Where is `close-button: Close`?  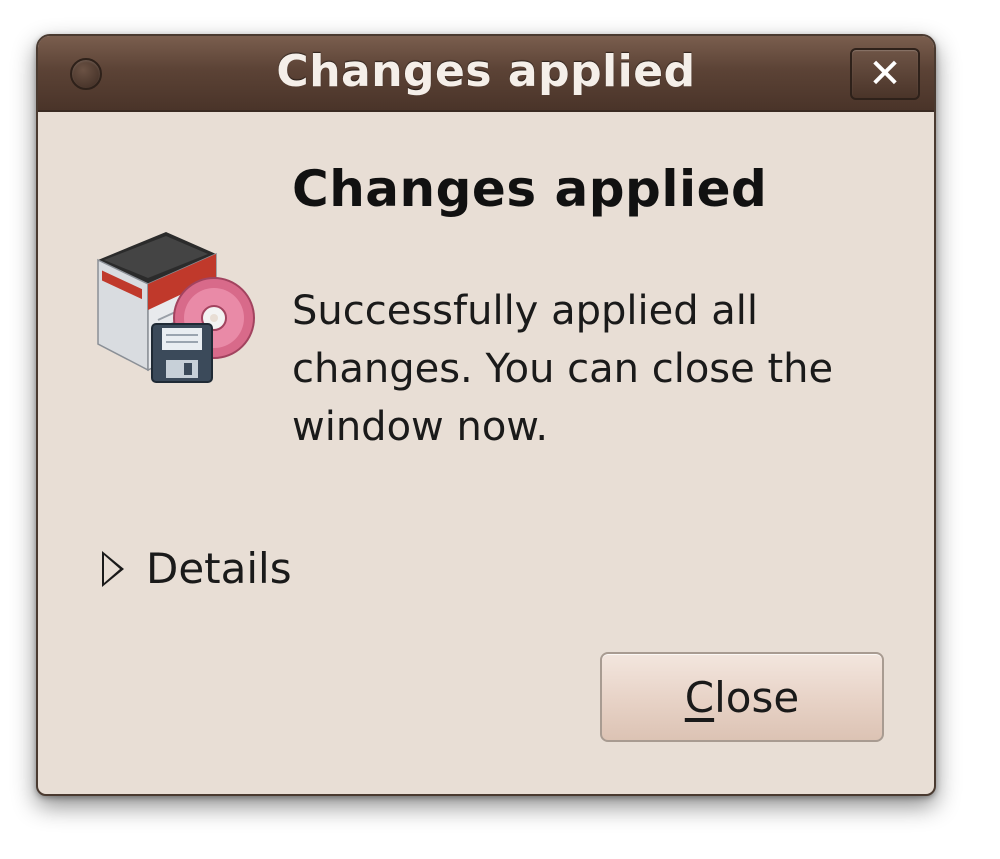 close-button: Close is located at coordinates (742, 697).